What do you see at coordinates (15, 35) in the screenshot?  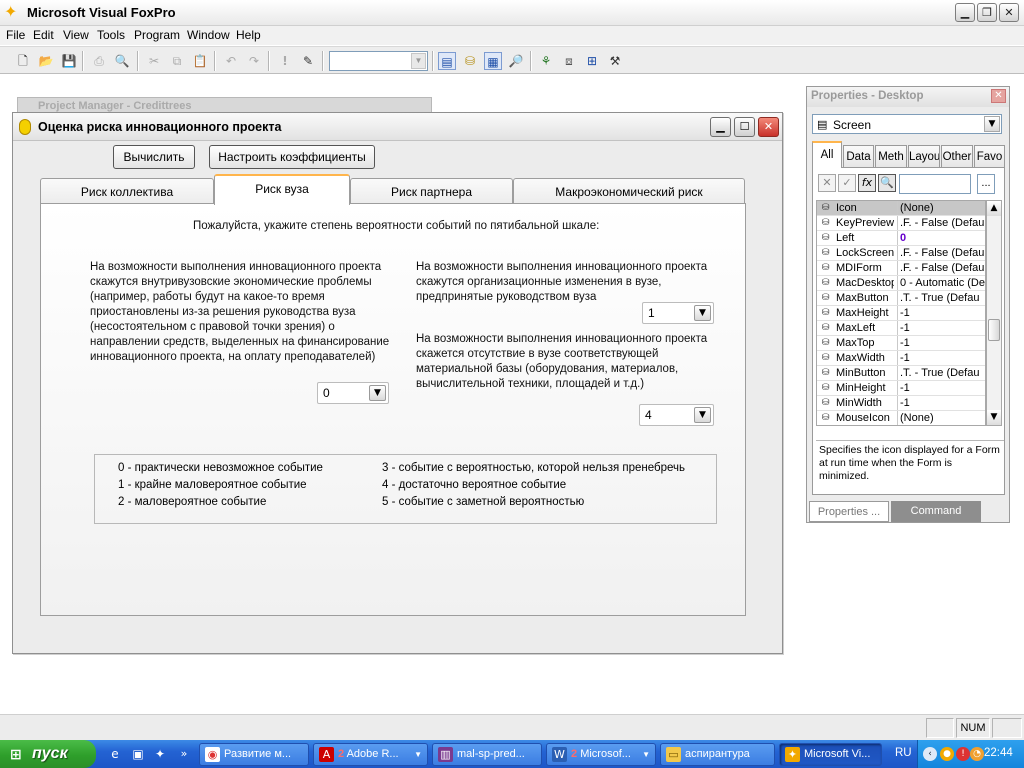 I see `menu-file: File` at bounding box center [15, 35].